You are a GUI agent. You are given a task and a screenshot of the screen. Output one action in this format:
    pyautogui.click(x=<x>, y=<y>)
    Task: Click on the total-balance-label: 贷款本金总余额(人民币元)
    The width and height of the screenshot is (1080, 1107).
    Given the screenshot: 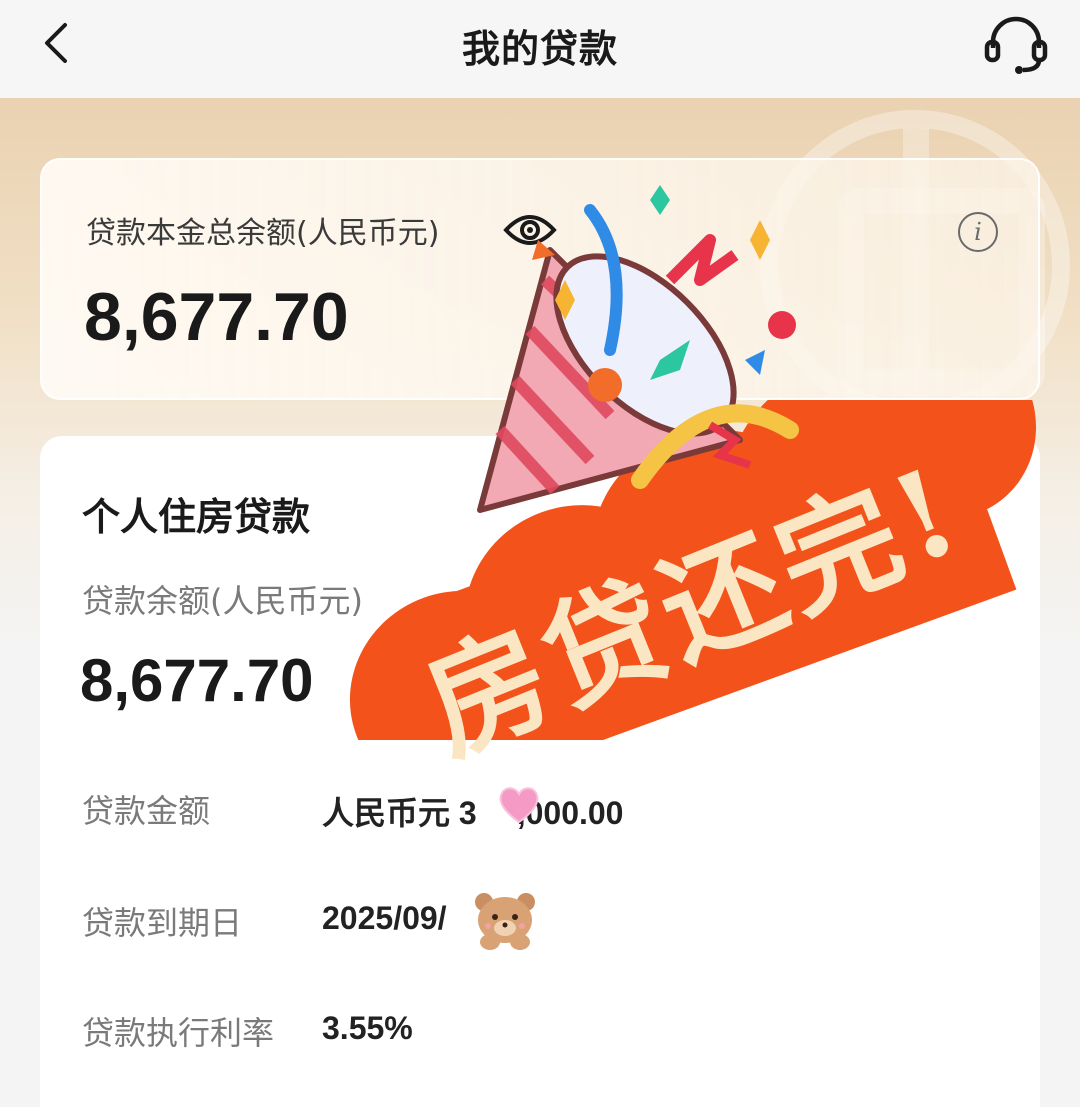 What is the action you would take?
    pyautogui.click(x=263, y=233)
    